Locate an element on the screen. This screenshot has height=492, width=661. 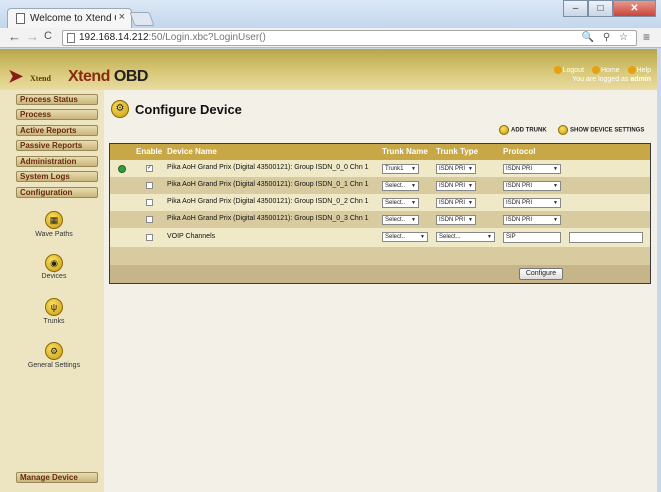
column-header-trunk-type: Trunk Type is located at coordinates (457, 151).